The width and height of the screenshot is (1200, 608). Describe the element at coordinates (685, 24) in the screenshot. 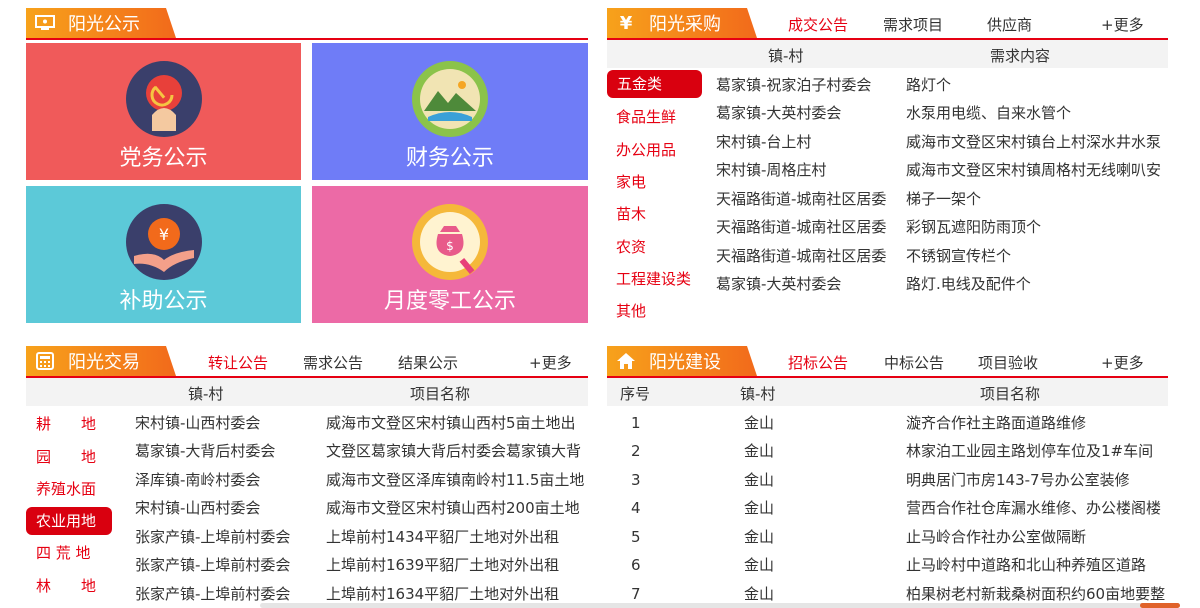

I see `panel-title: 阳光采购` at that location.